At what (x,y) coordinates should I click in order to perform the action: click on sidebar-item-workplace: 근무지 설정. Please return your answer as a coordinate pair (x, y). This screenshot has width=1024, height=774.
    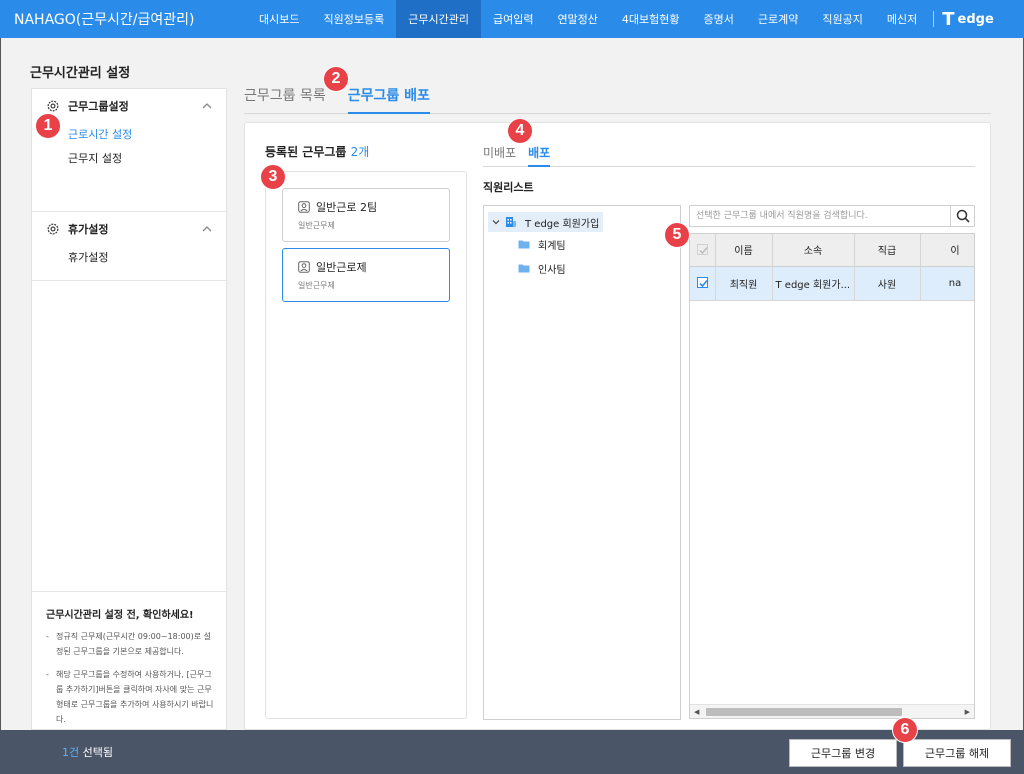
    Looking at the image, I should click on (129, 159).